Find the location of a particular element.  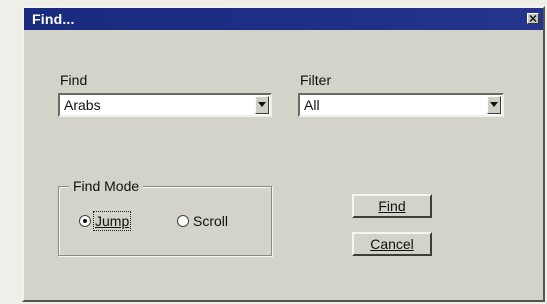

filter-value: All is located at coordinates (312, 105).